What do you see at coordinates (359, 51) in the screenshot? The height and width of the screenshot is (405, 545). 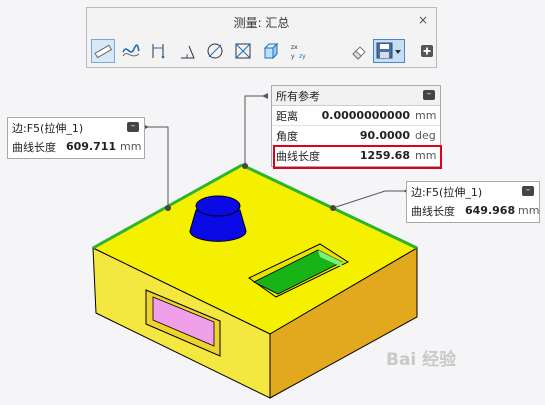 I see `eraser-icon` at bounding box center [359, 51].